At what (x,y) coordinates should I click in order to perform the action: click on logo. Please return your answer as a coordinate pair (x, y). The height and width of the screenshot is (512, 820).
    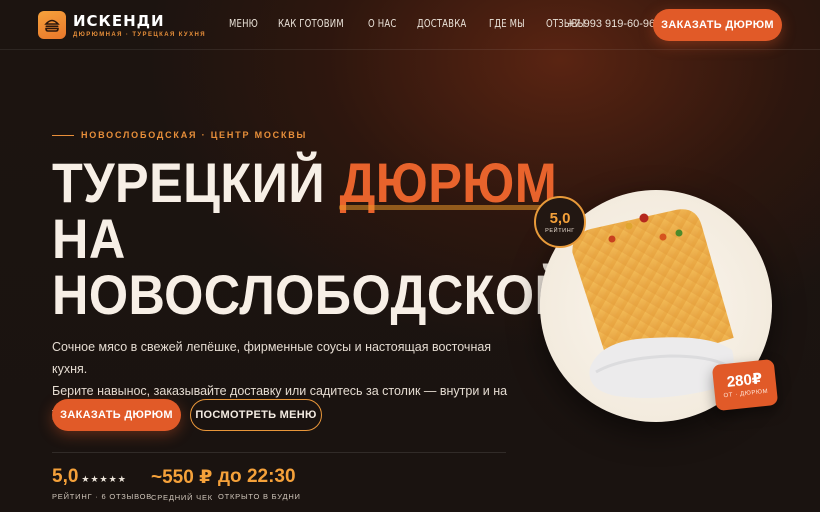
    Looking at the image, I should click on (52, 25).